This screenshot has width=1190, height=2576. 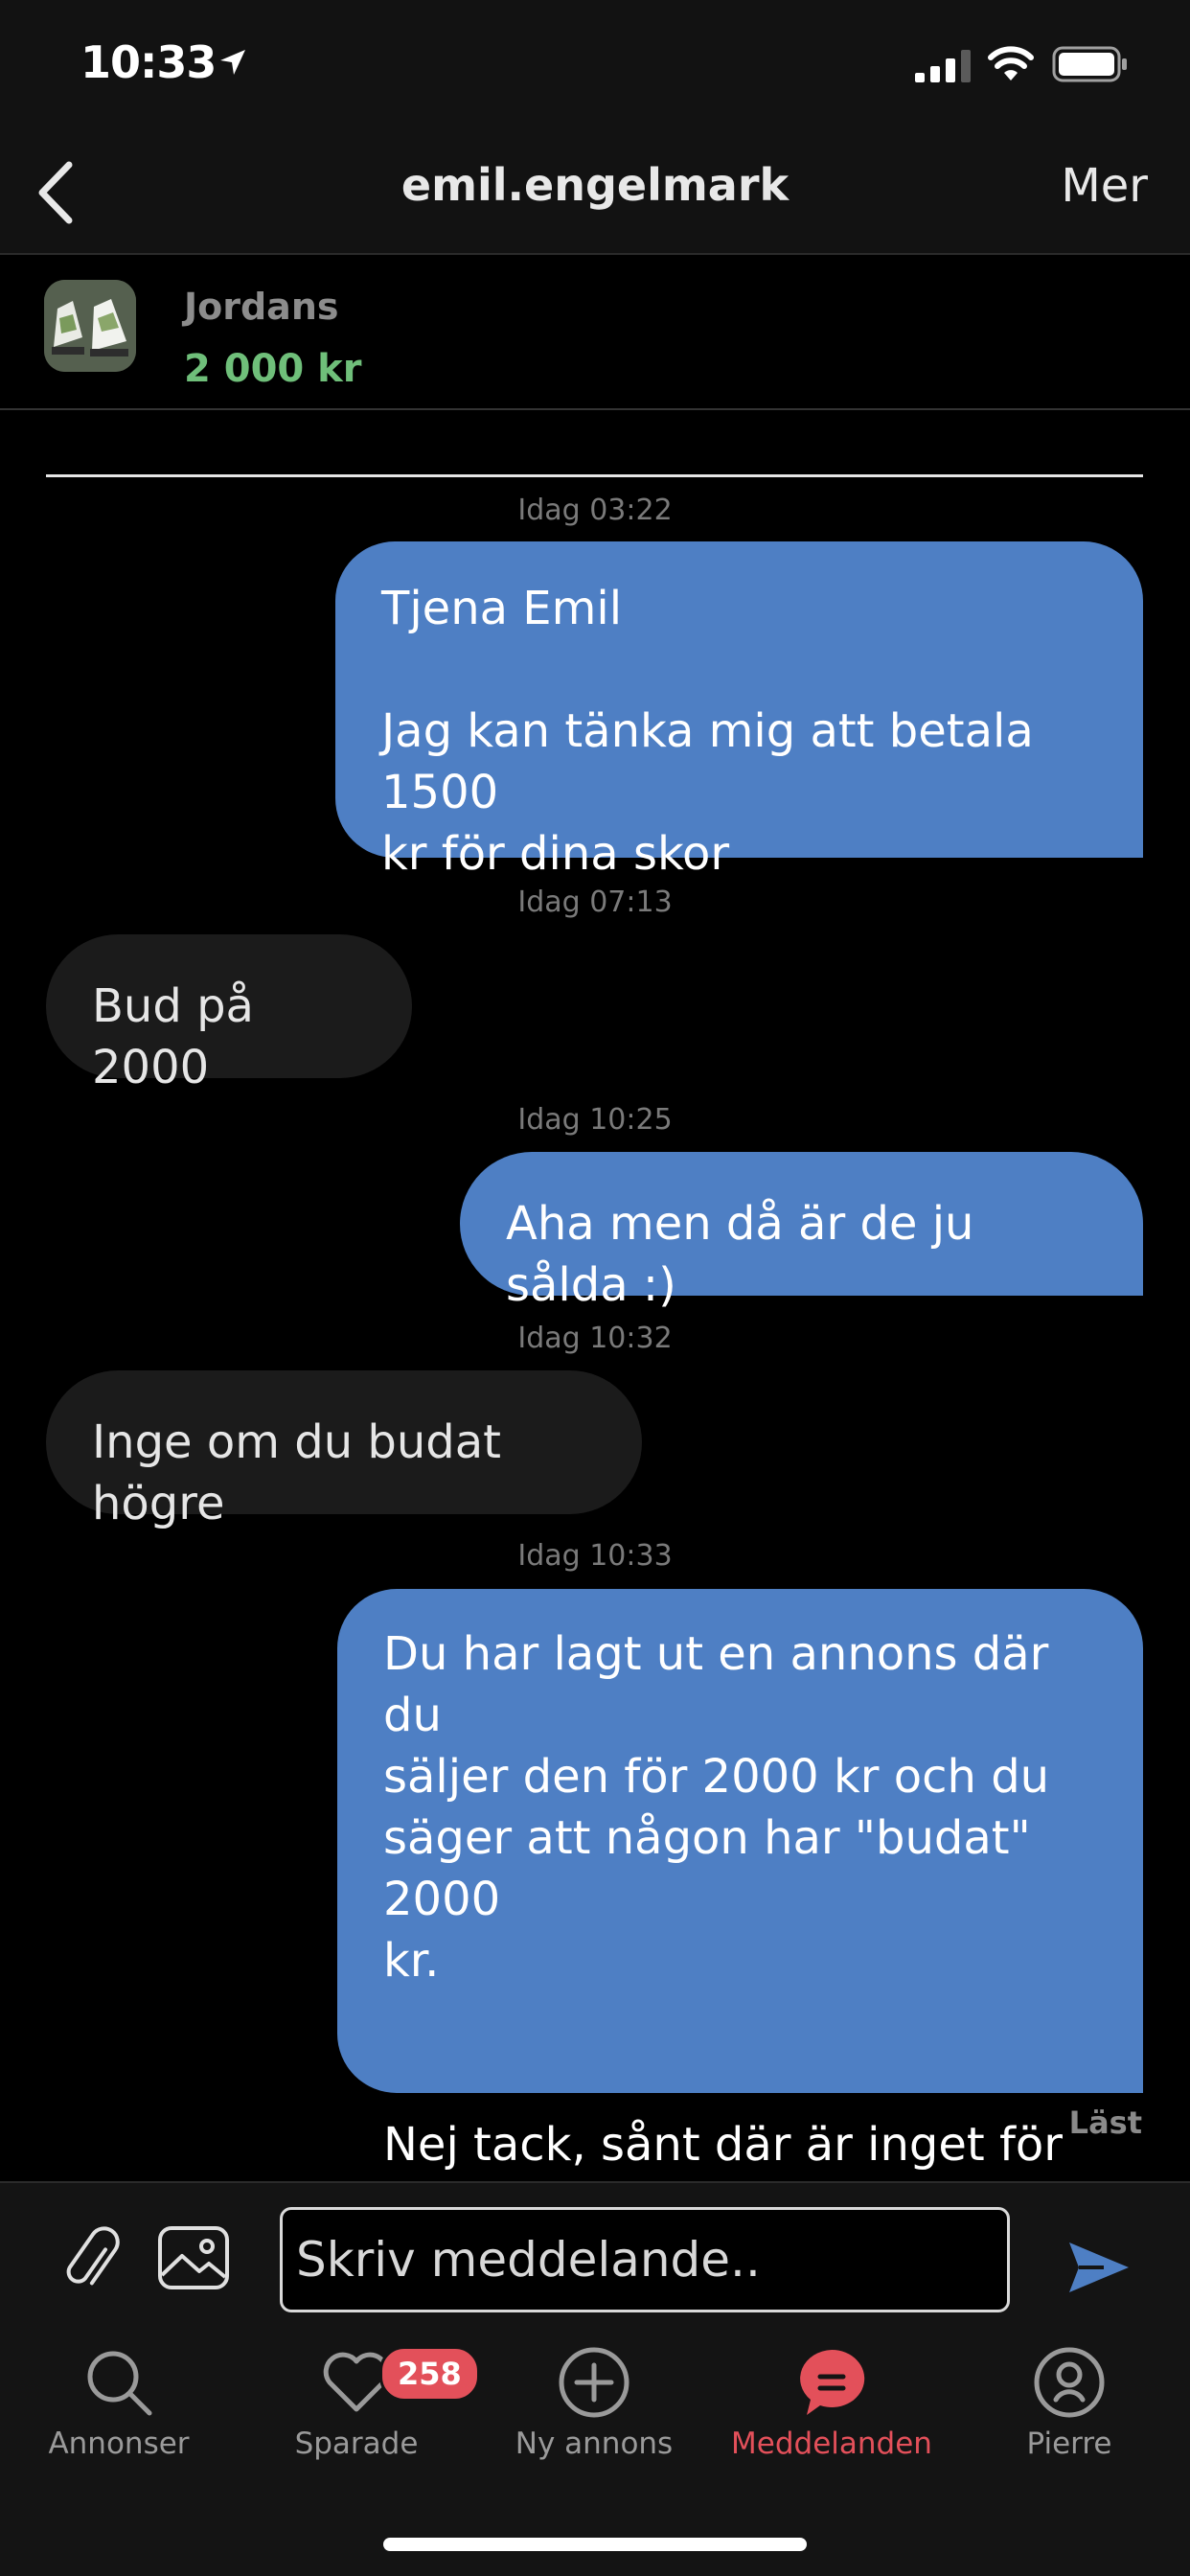 I want to click on more-button: Mer, so click(x=1104, y=186).